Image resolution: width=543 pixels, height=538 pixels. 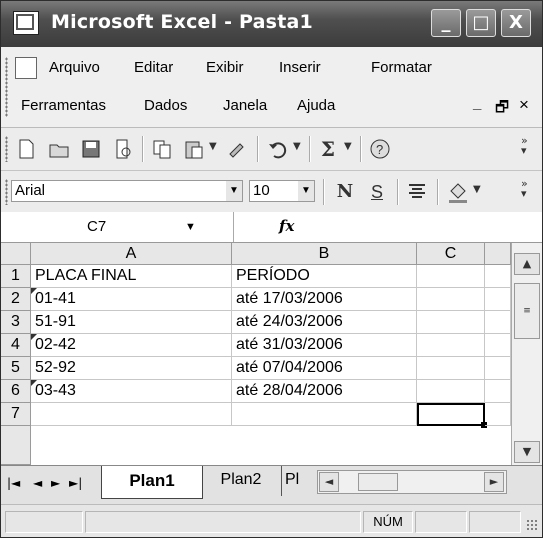 What do you see at coordinates (153, 67) in the screenshot?
I see `menu-editar: Editar` at bounding box center [153, 67].